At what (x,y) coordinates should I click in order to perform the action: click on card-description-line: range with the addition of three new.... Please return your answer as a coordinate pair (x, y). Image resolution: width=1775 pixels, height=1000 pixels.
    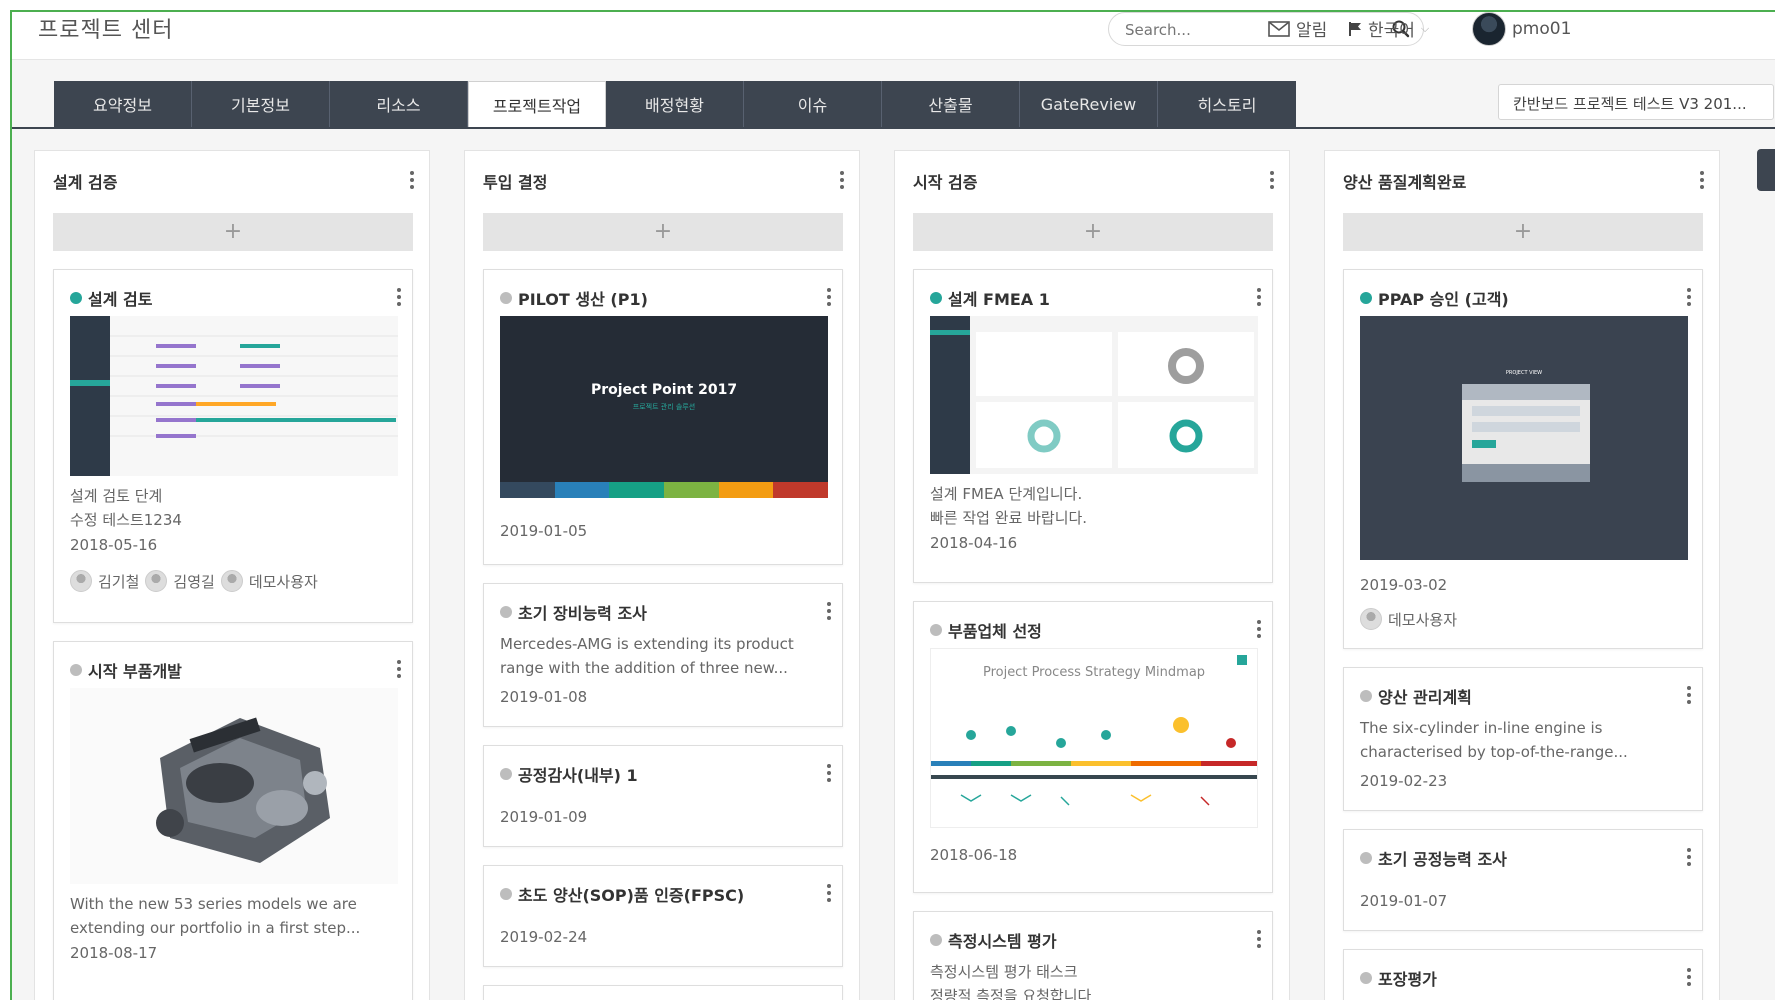
    Looking at the image, I should click on (644, 668).